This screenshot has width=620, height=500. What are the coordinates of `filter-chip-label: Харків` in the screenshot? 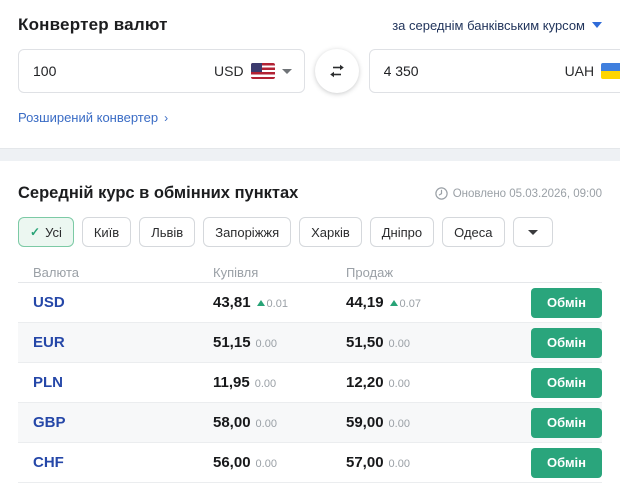 It's located at (330, 232).